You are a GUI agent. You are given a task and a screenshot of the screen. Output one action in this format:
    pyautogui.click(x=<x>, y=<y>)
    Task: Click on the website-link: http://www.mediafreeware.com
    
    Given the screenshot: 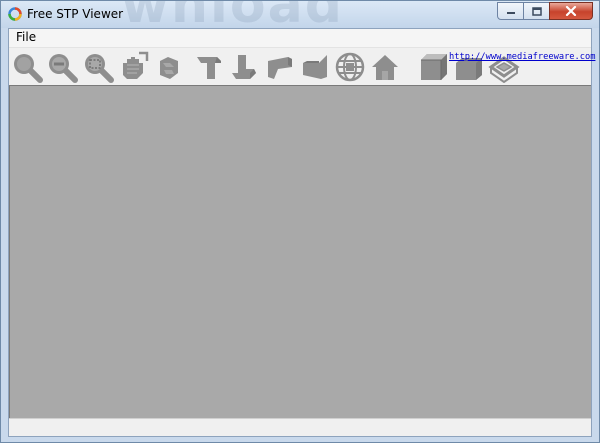 What is the action you would take?
    pyautogui.click(x=522, y=57)
    